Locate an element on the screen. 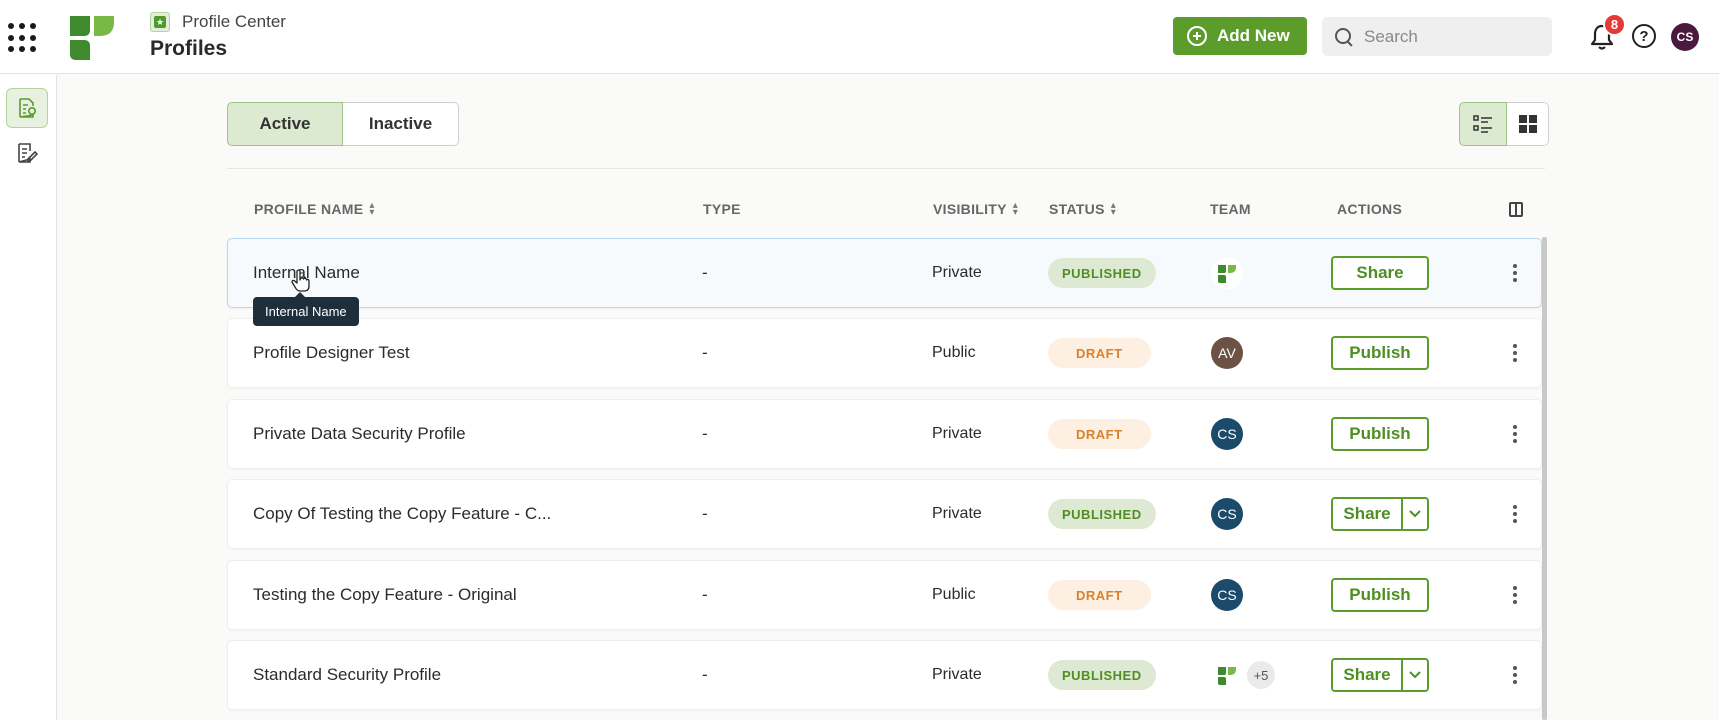  notification-badge: 8 is located at coordinates (1614, 24).